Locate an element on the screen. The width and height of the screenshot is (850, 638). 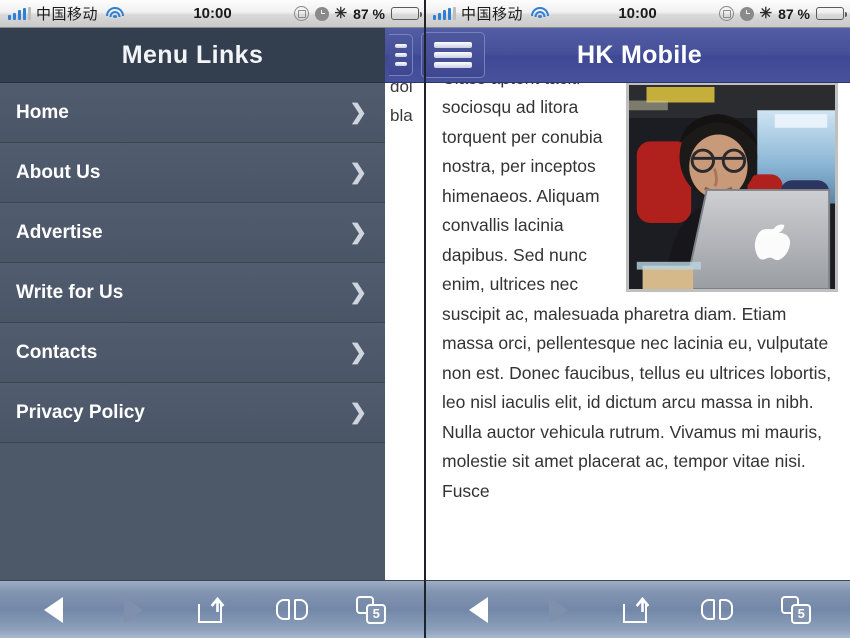
menu-item-label: Contacts is located at coordinates (57, 352).